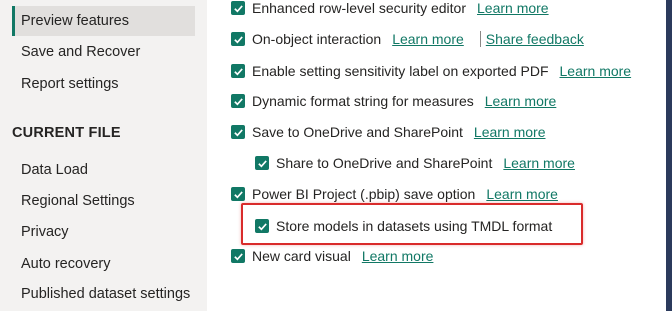 The height and width of the screenshot is (311, 672). I want to click on feature-checkbox-share-to-onedrive, so click(262, 163).